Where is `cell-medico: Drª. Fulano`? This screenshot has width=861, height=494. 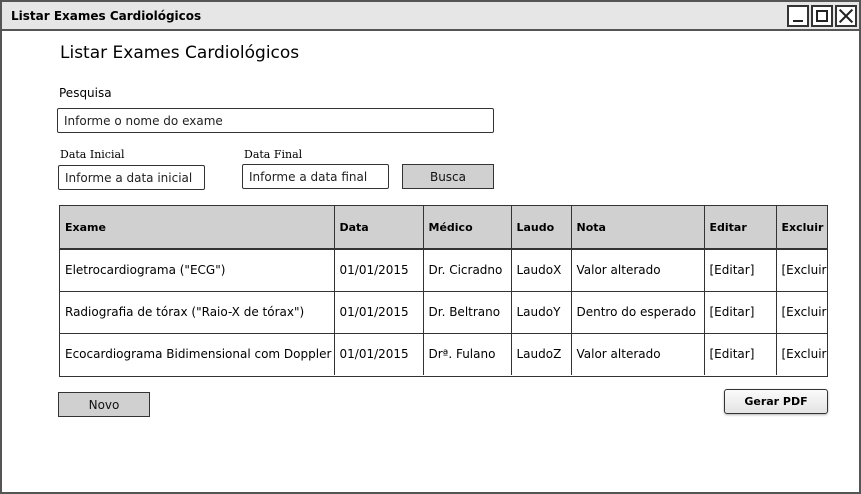 cell-medico: Drª. Fulano is located at coordinates (467, 354).